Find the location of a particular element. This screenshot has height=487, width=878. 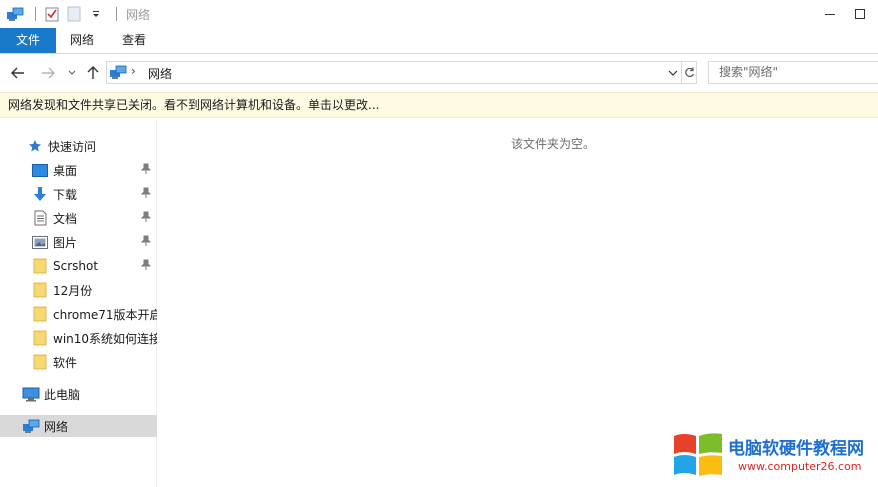

breadcrumb-network: 网络 is located at coordinates (160, 73).